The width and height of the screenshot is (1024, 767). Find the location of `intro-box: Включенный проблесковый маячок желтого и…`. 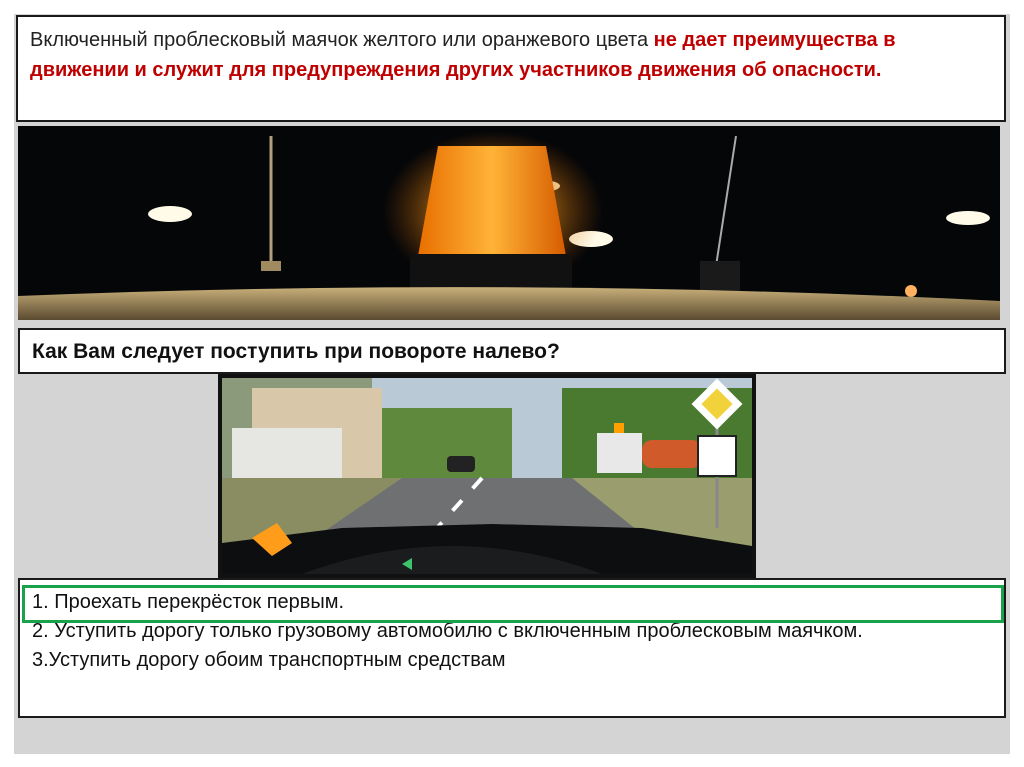

intro-box: Включенный проблесковый маячок желтого и… is located at coordinates (511, 68).